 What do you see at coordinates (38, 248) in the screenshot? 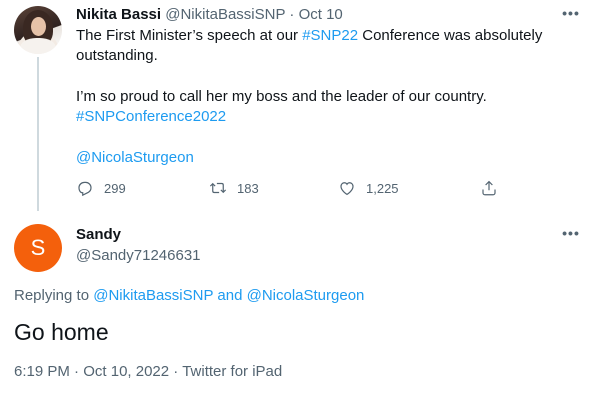
I see `reply-author-avatar: S` at bounding box center [38, 248].